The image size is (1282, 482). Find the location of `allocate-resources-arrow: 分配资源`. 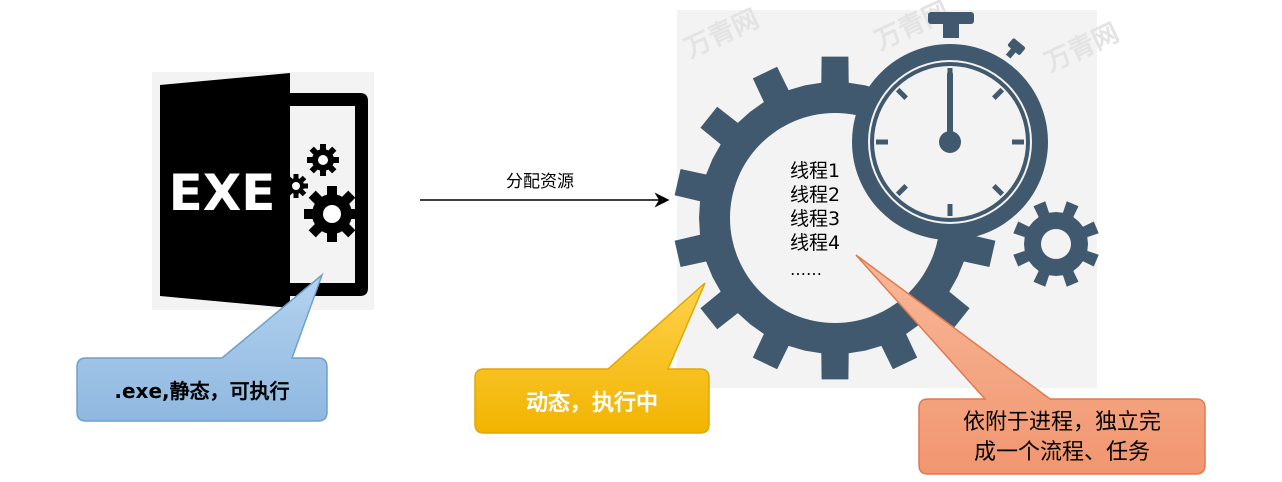

allocate-resources-arrow: 分配资源 is located at coordinates (545, 190).